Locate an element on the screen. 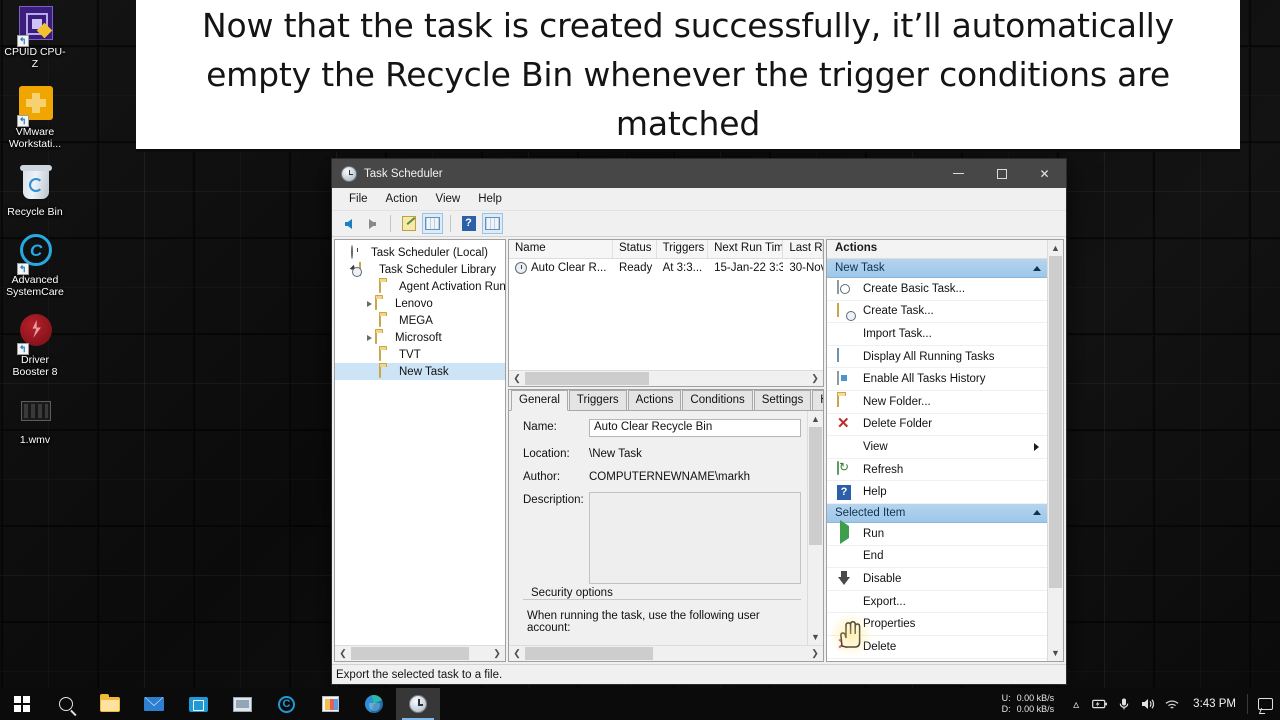 The width and height of the screenshot is (1280, 720). file-explorer-button is located at coordinates (110, 704).